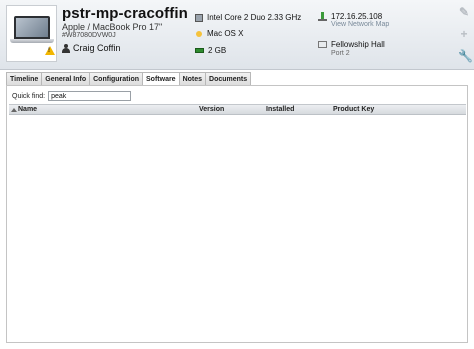 The width and height of the screenshot is (474, 349). I want to click on network-icon, so click(322, 16).